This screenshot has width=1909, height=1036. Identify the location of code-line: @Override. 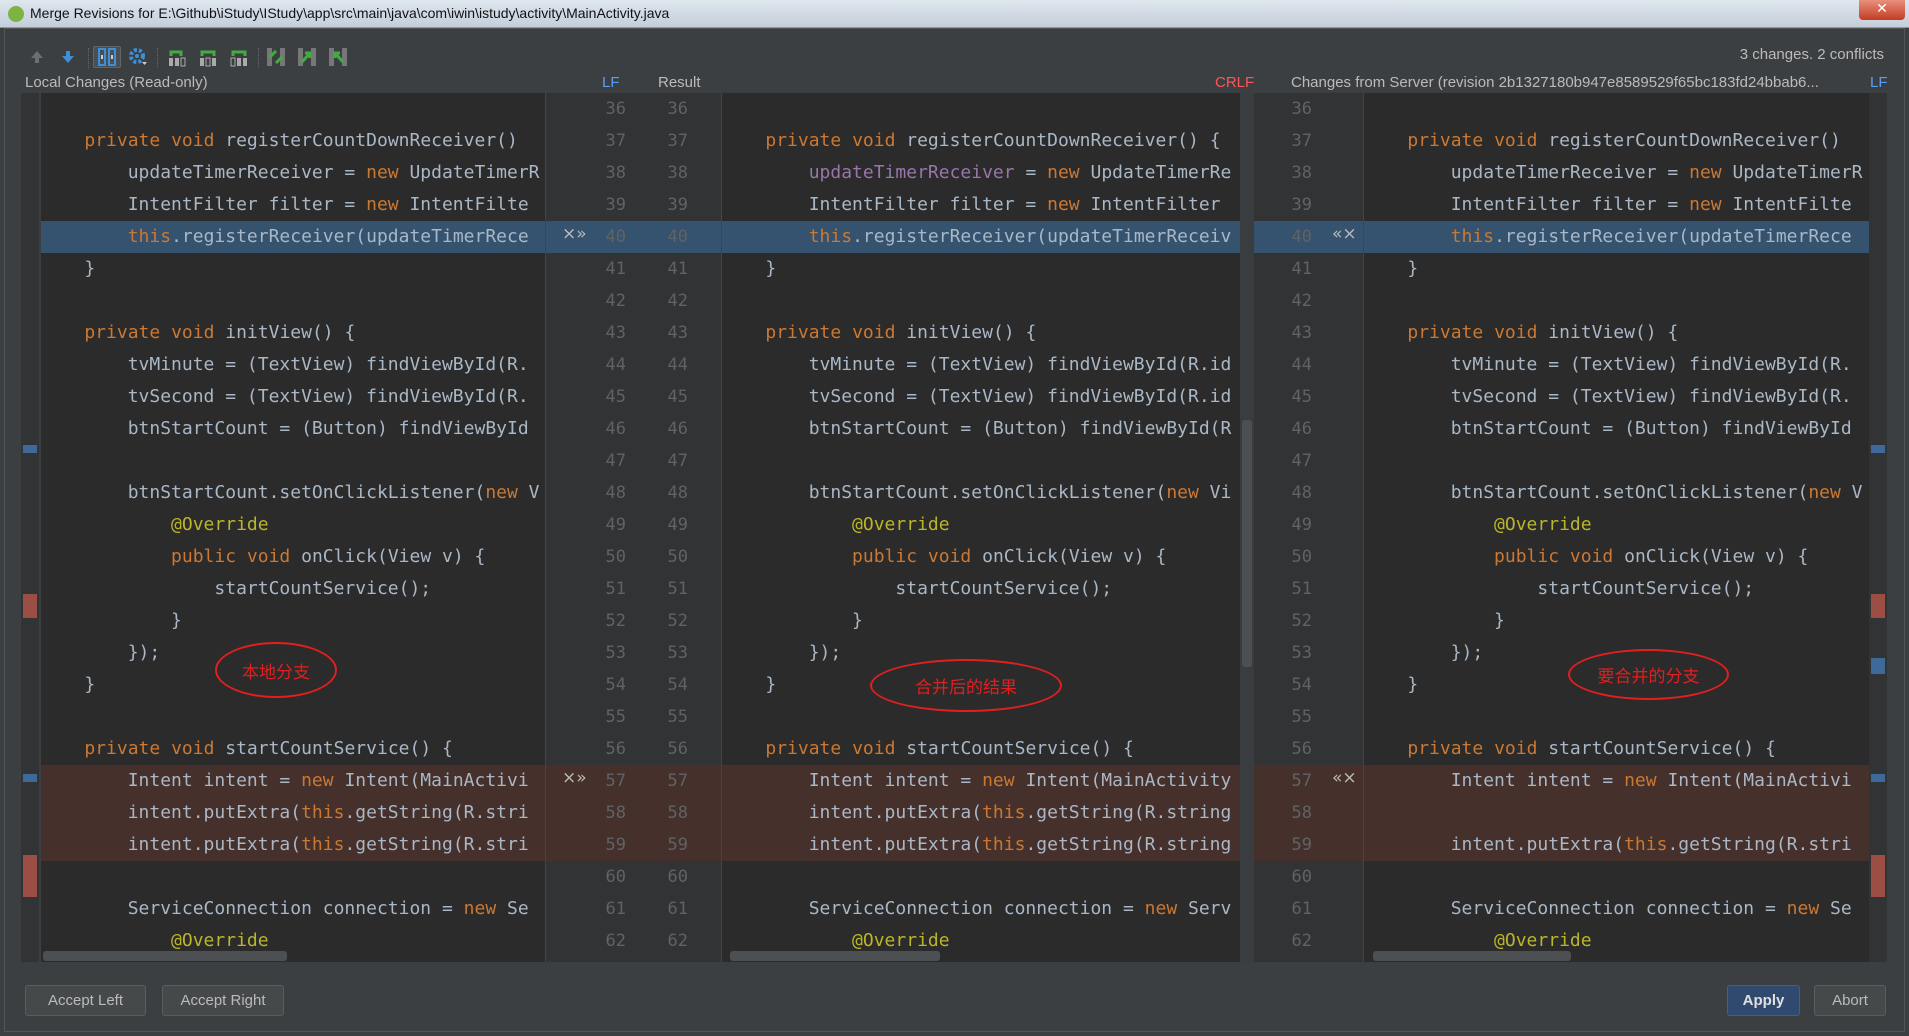
(1478, 525).